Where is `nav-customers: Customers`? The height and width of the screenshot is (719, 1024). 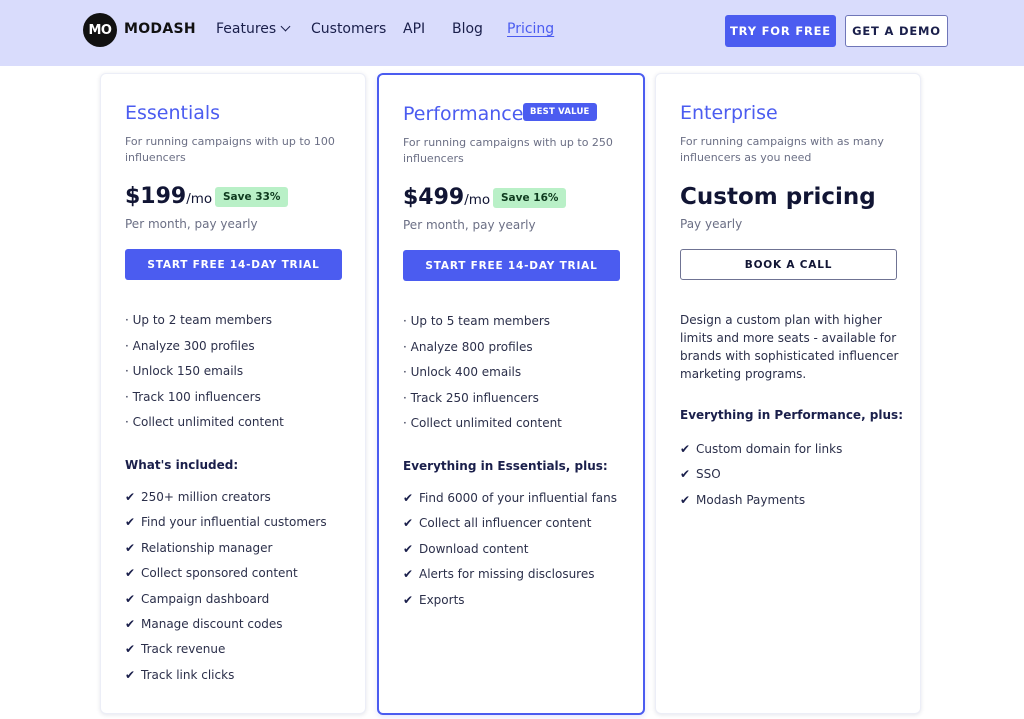
nav-customers: Customers is located at coordinates (348, 29).